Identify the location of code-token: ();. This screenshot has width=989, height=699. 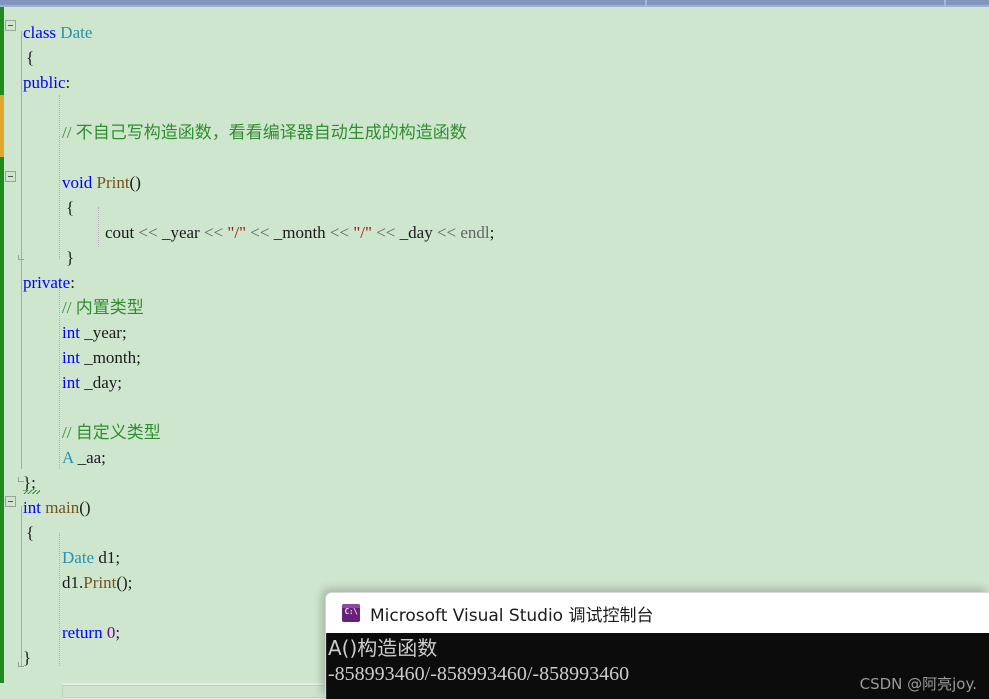
(124, 582).